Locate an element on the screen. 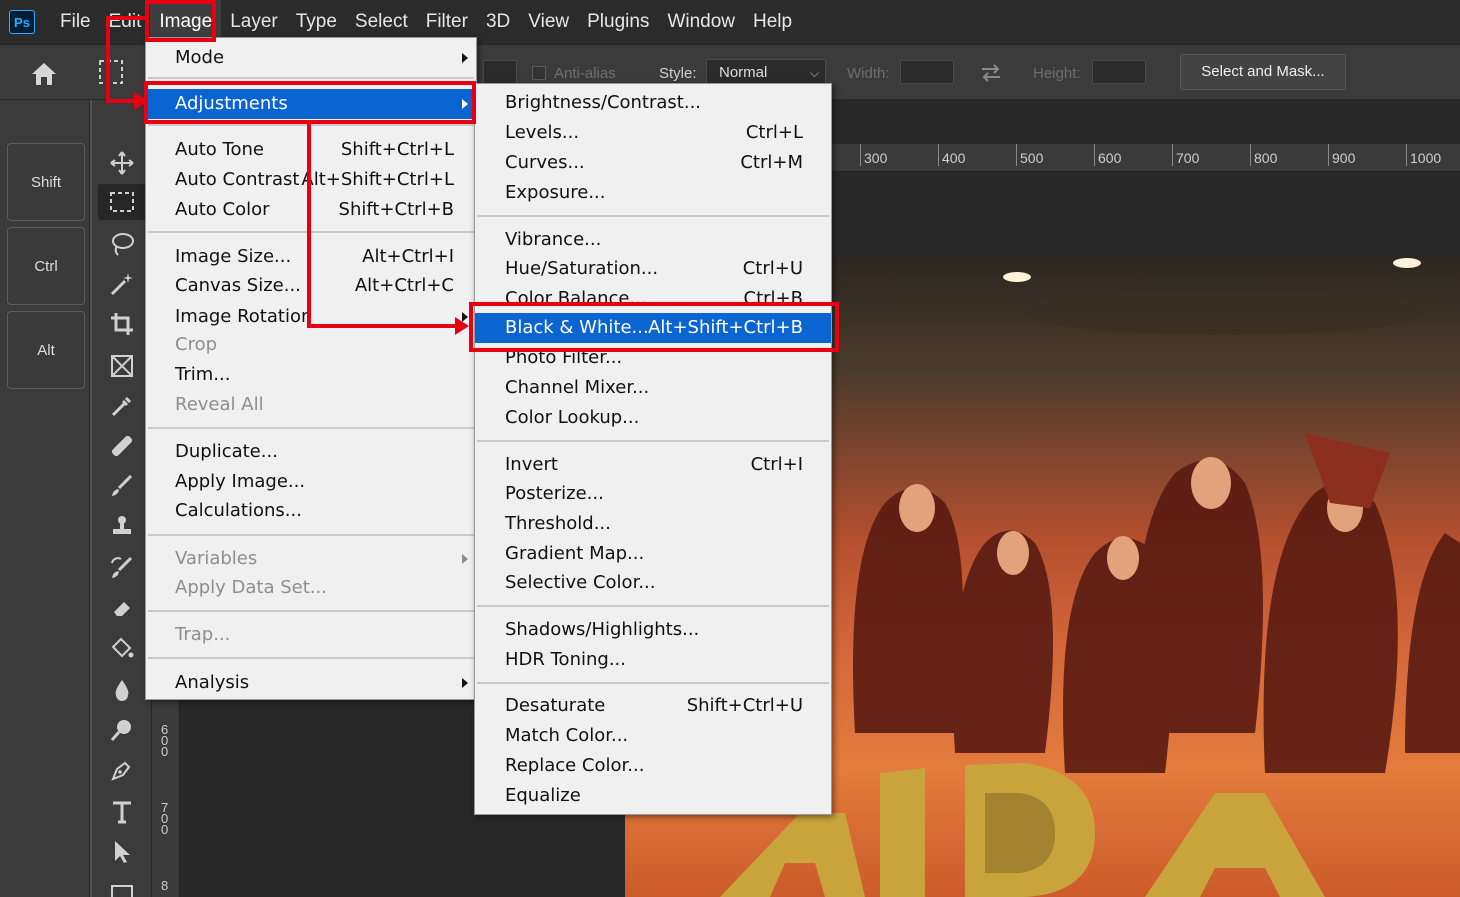  menu-plugins: Plugins is located at coordinates (618, 22).